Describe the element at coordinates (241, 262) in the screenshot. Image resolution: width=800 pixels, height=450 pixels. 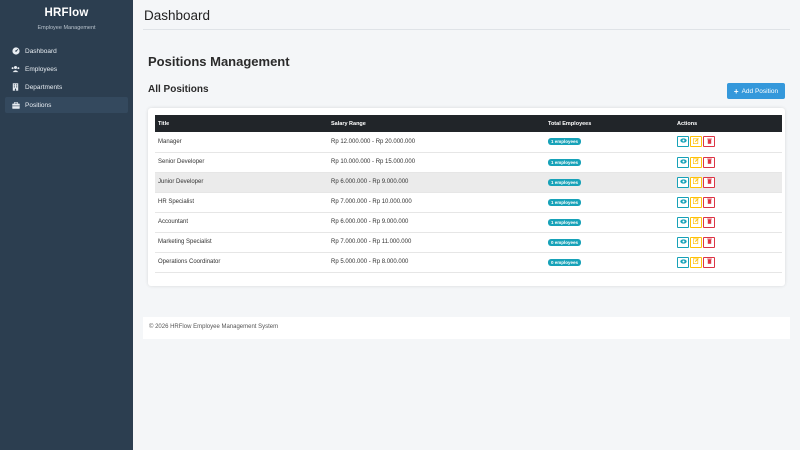
I see `position-title: Operations Coordinator` at that location.